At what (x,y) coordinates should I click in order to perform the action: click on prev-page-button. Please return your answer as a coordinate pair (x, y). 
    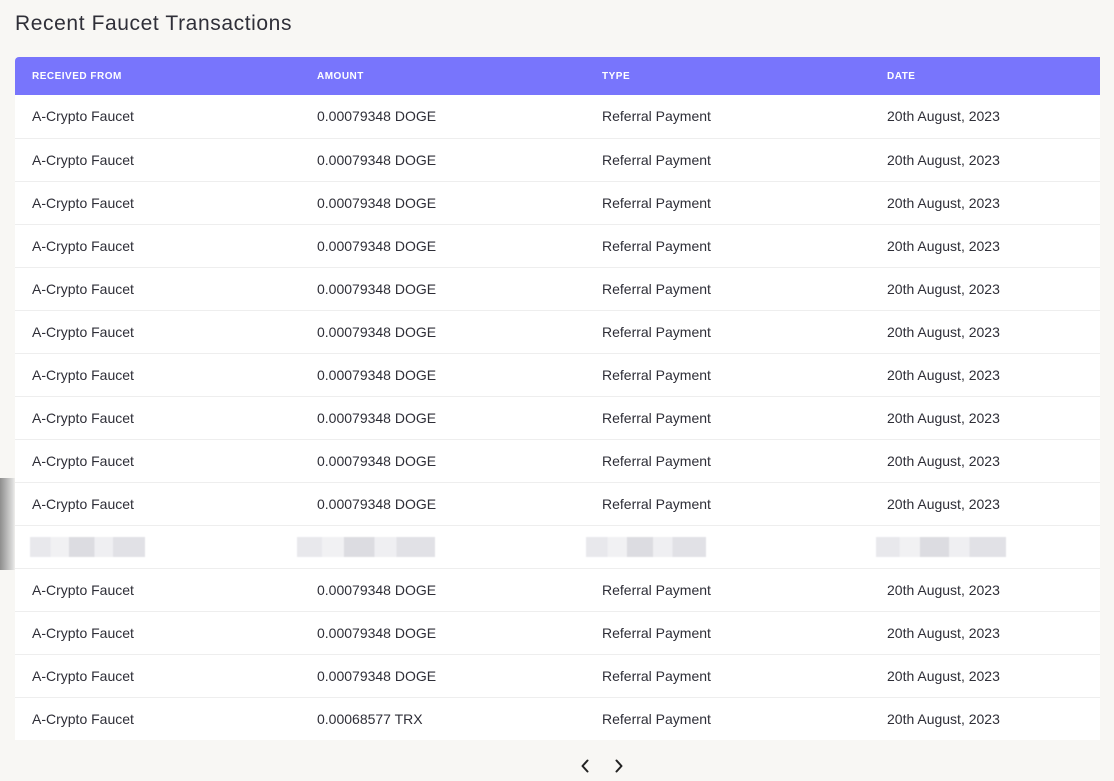
    Looking at the image, I should click on (585, 766).